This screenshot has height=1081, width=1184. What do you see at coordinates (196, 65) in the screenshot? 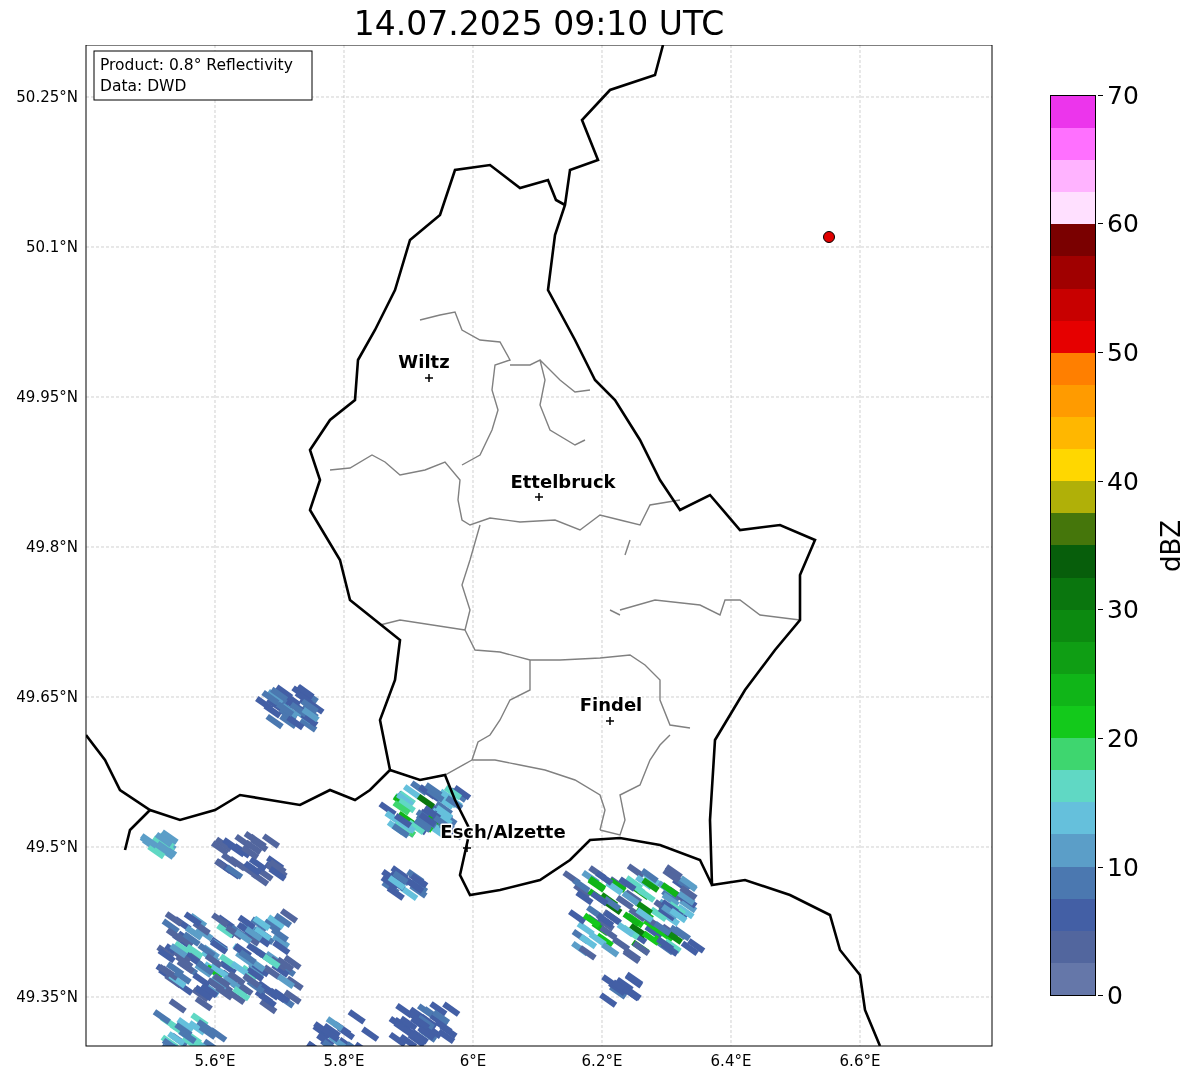
I see `info-text: Product: 0.8° Reflectivity` at bounding box center [196, 65].